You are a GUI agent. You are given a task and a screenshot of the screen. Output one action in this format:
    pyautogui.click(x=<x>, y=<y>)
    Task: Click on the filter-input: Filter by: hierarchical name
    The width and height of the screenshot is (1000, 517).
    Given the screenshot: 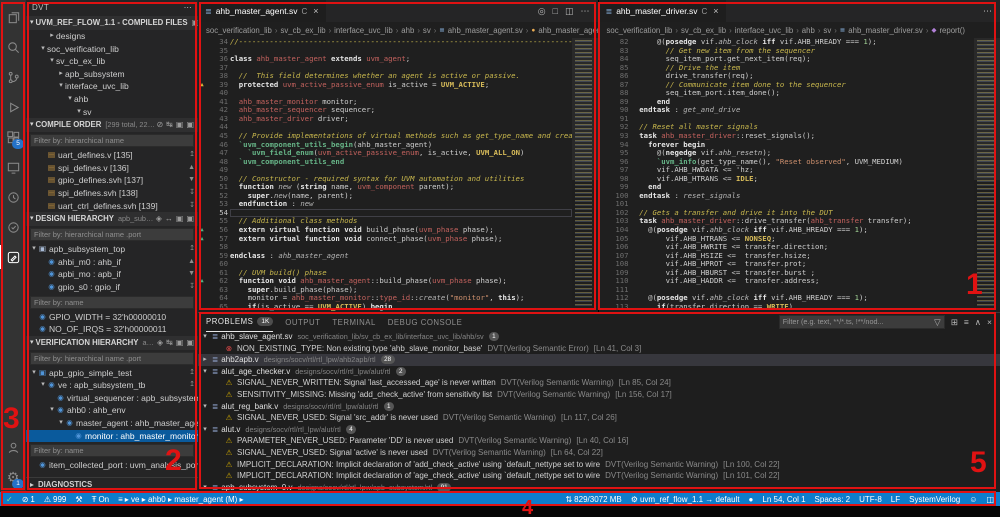 What is the action you would take?
    pyautogui.click(x=112, y=141)
    